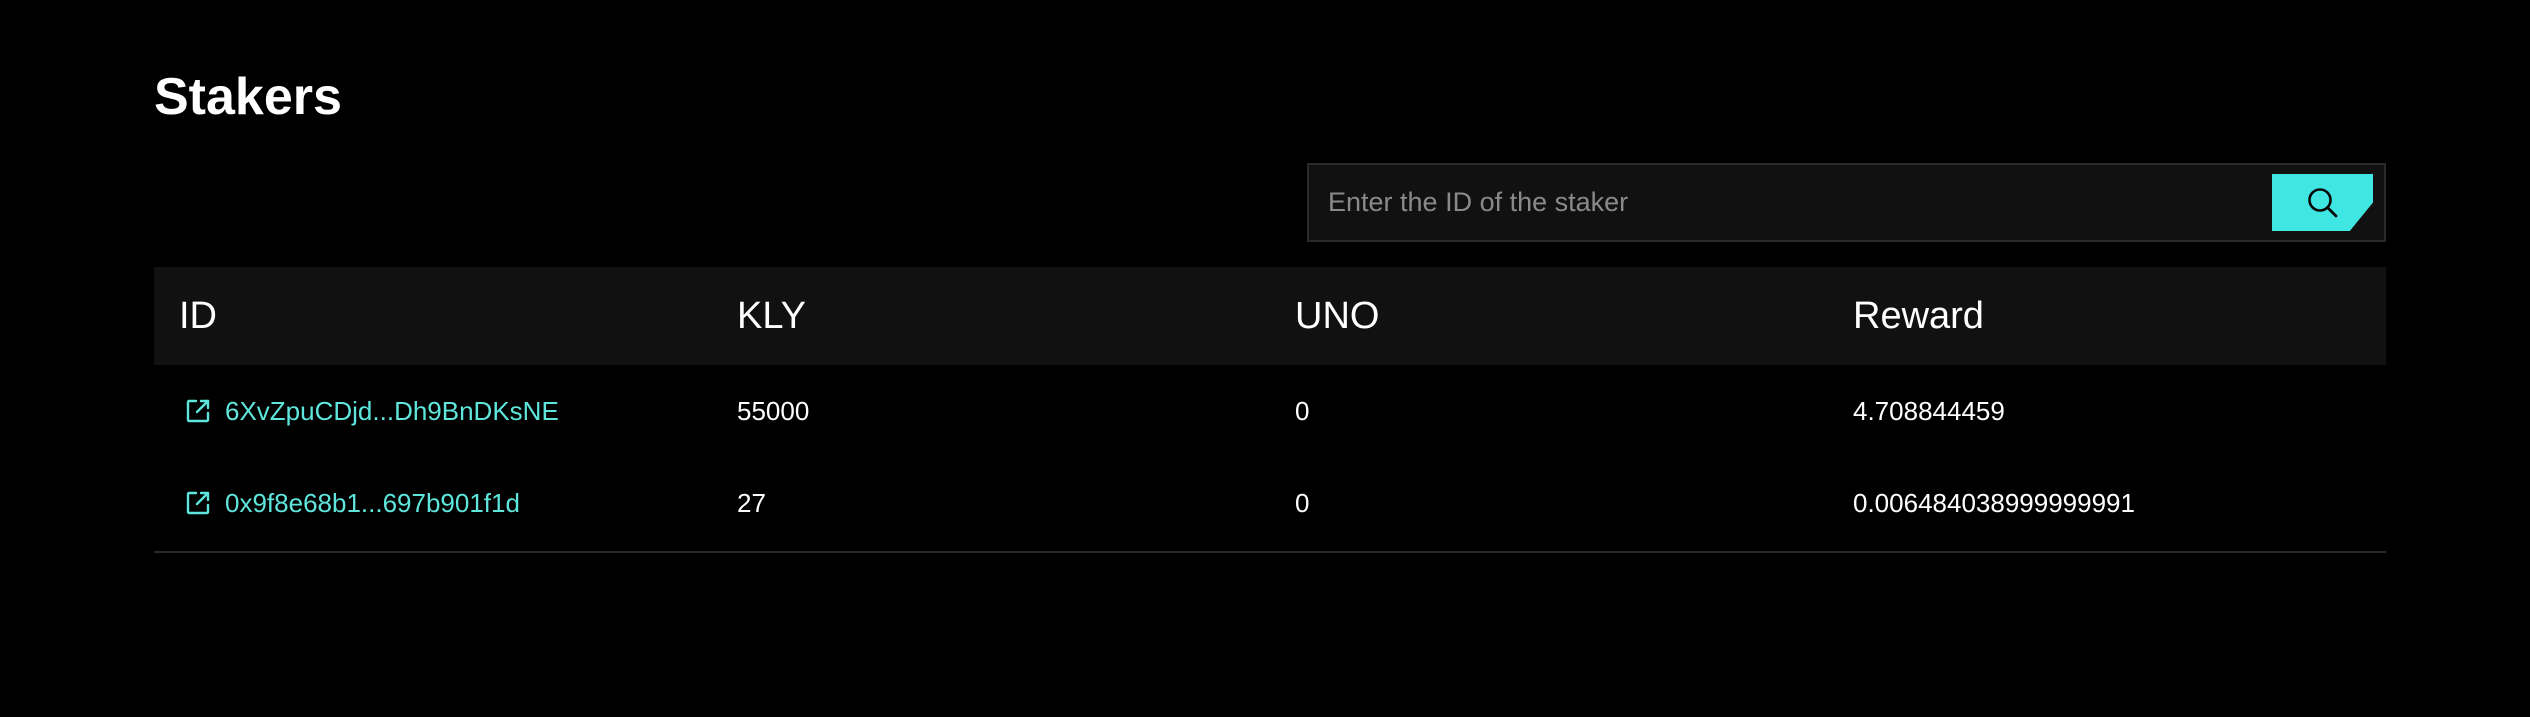 This screenshot has width=2530, height=717. I want to click on search-bar, so click(1846, 202).